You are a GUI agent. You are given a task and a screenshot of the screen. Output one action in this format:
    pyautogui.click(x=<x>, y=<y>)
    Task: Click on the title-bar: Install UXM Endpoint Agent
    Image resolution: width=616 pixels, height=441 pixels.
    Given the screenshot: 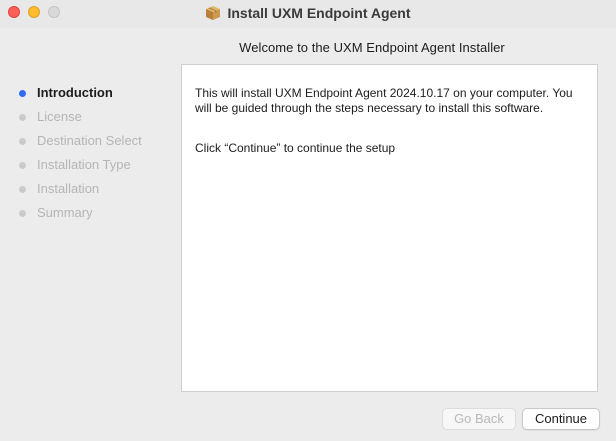 What is the action you would take?
    pyautogui.click(x=308, y=14)
    